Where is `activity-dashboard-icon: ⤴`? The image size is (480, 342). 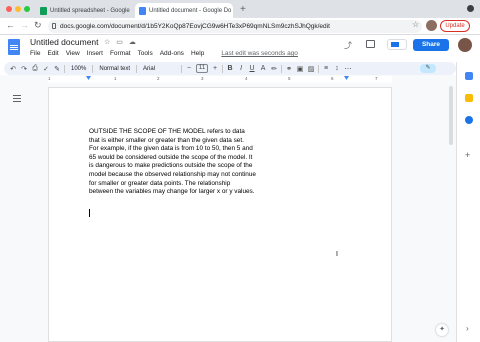 activity-dashboard-icon: ⤴ is located at coordinates (348, 45).